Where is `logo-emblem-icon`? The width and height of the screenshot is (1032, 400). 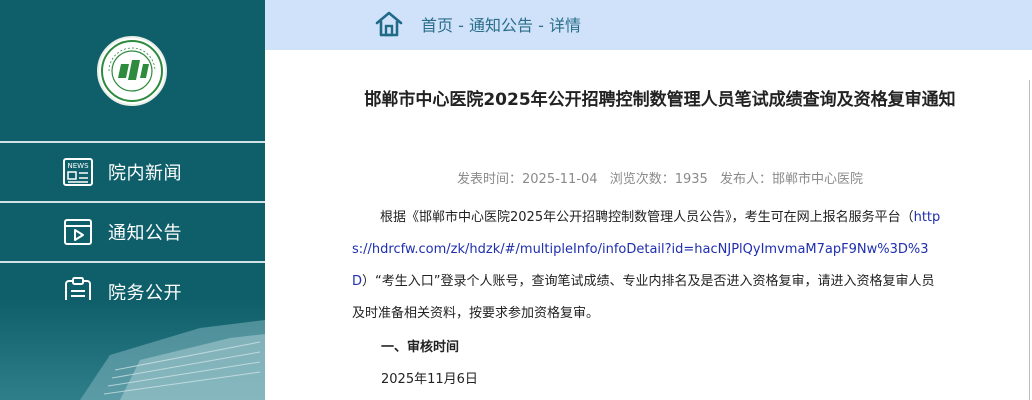 logo-emblem-icon is located at coordinates (132, 71).